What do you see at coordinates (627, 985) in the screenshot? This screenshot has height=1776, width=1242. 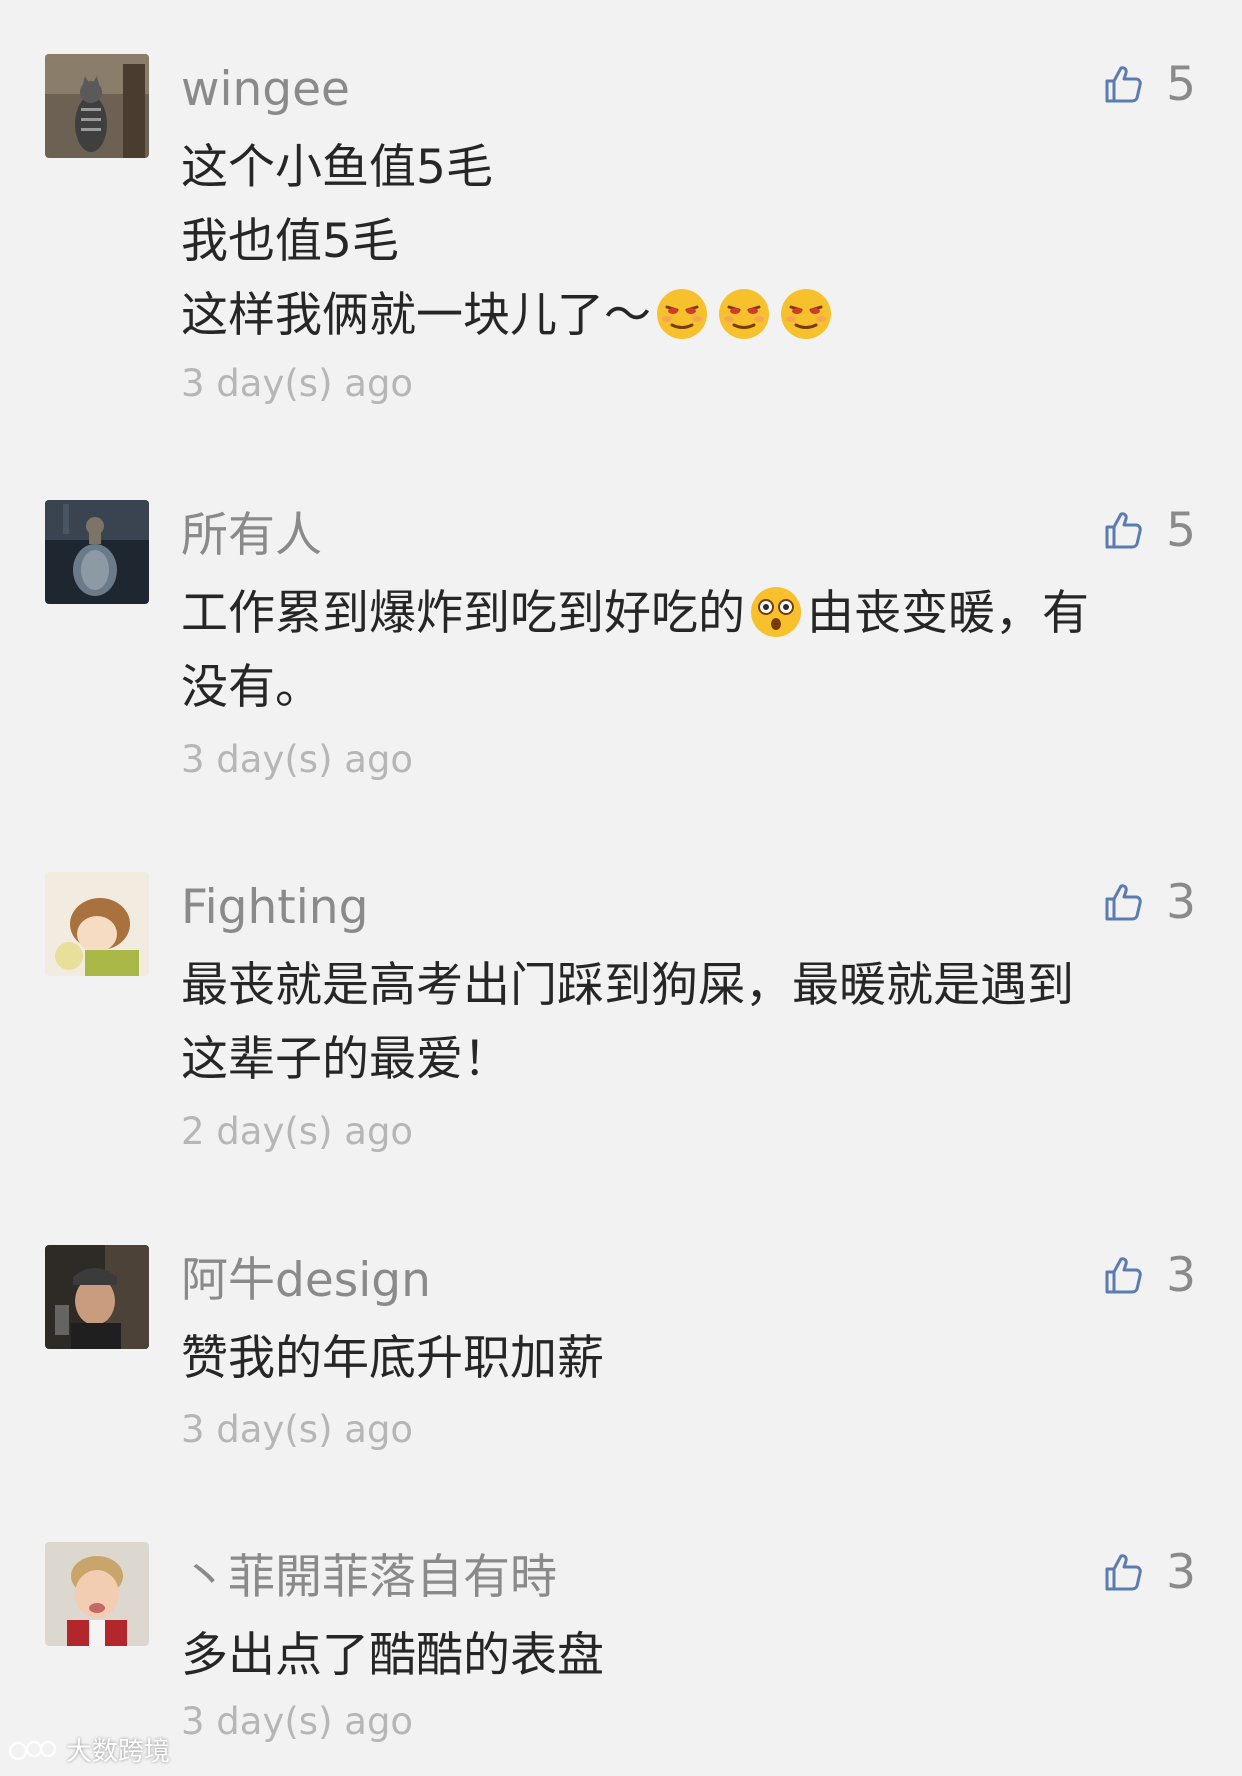 I see `comment-line: 最丧就是高考出门踩到狗屎，最暖就是遇到` at bounding box center [627, 985].